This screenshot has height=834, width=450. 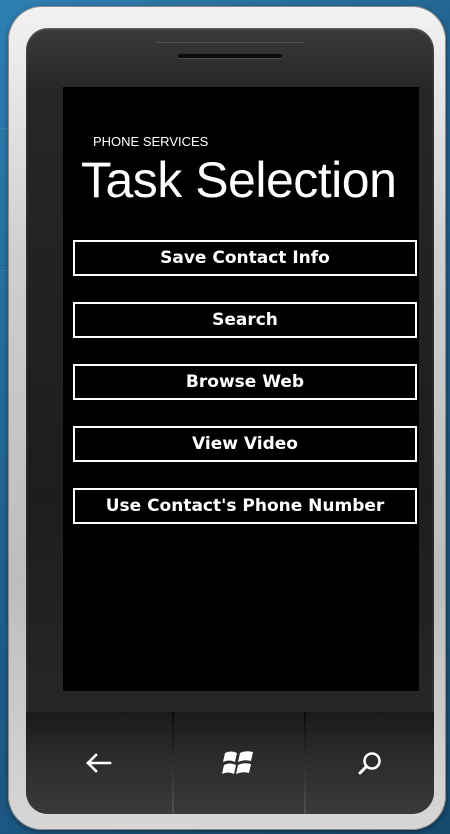 What do you see at coordinates (239, 180) in the screenshot?
I see `page-title: Task Selection` at bounding box center [239, 180].